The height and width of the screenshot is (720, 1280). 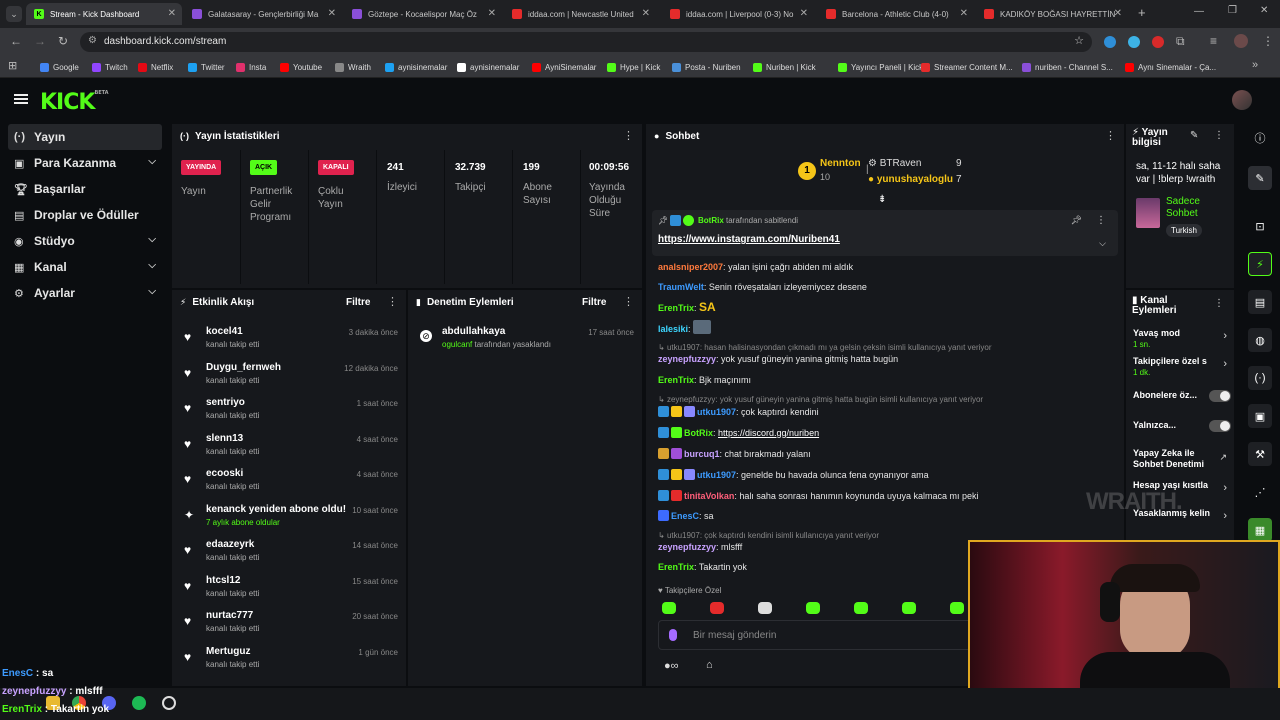 I want to click on extension-shield-icon, so click(x=1110, y=42).